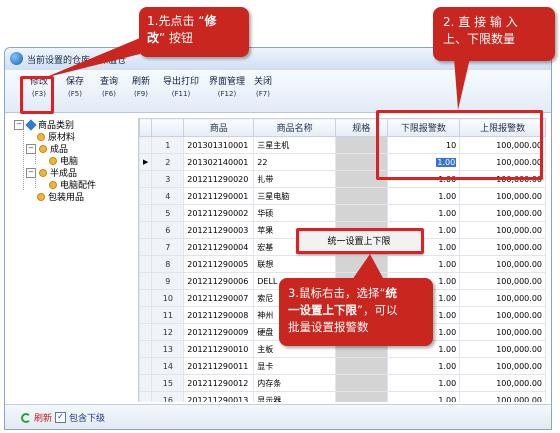 Image resolution: width=560 pixels, height=433 pixels. Describe the element at coordinates (168, 383) in the screenshot. I see `row-index-cell: 15` at that location.